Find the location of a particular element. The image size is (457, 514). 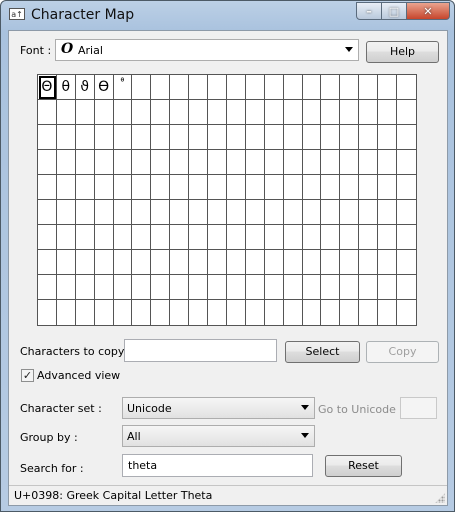

character-cell: ϴ is located at coordinates (104, 87).